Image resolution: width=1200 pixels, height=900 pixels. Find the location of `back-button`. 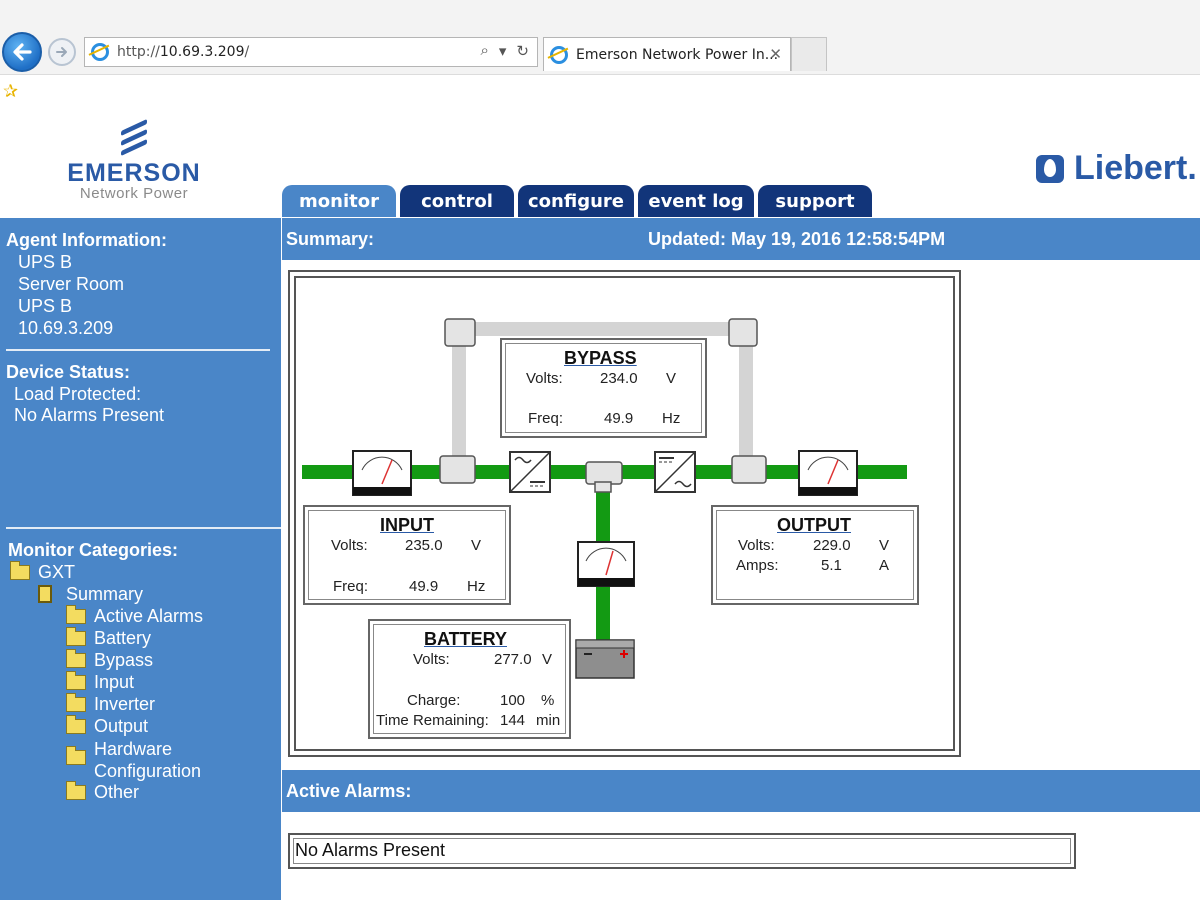

back-button is located at coordinates (22, 52).